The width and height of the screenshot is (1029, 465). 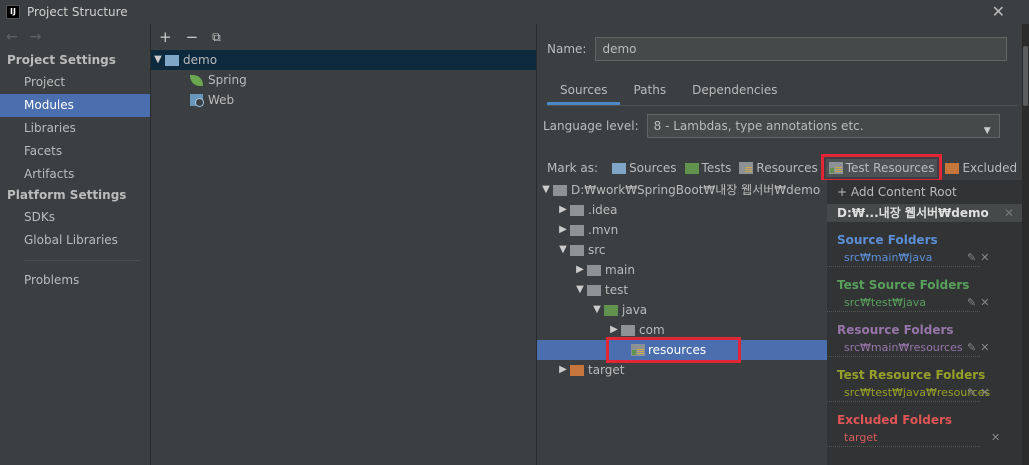 What do you see at coordinates (620, 270) in the screenshot?
I see `tree-label: main` at bounding box center [620, 270].